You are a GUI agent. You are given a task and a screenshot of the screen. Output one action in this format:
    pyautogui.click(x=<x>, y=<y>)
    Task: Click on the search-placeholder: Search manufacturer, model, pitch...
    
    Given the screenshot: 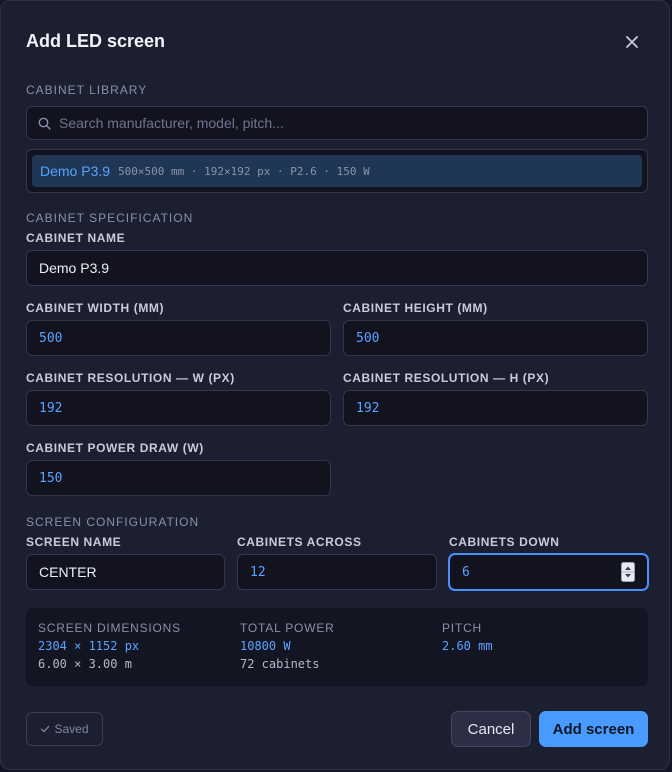 What is the action you would take?
    pyautogui.click(x=171, y=123)
    